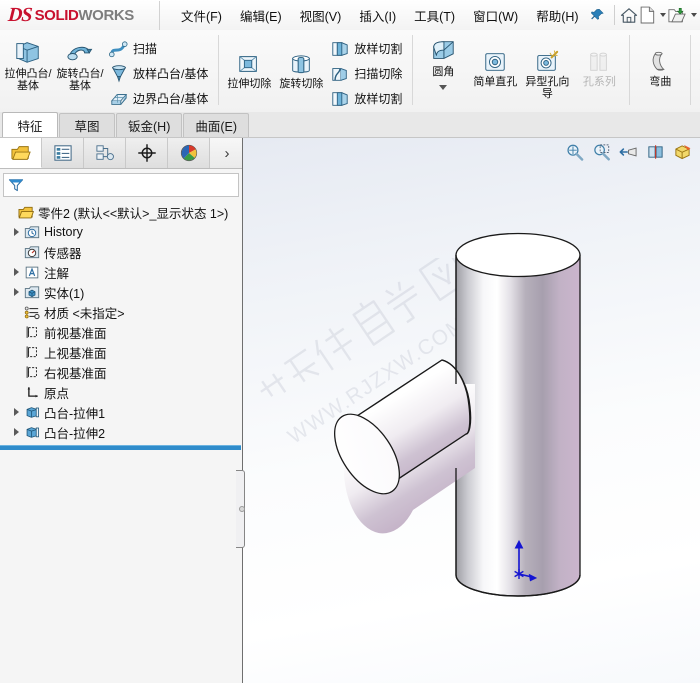 The height and width of the screenshot is (683, 700). Describe the element at coordinates (119, 73) in the screenshot. I see `loft-boss-icon` at that location.